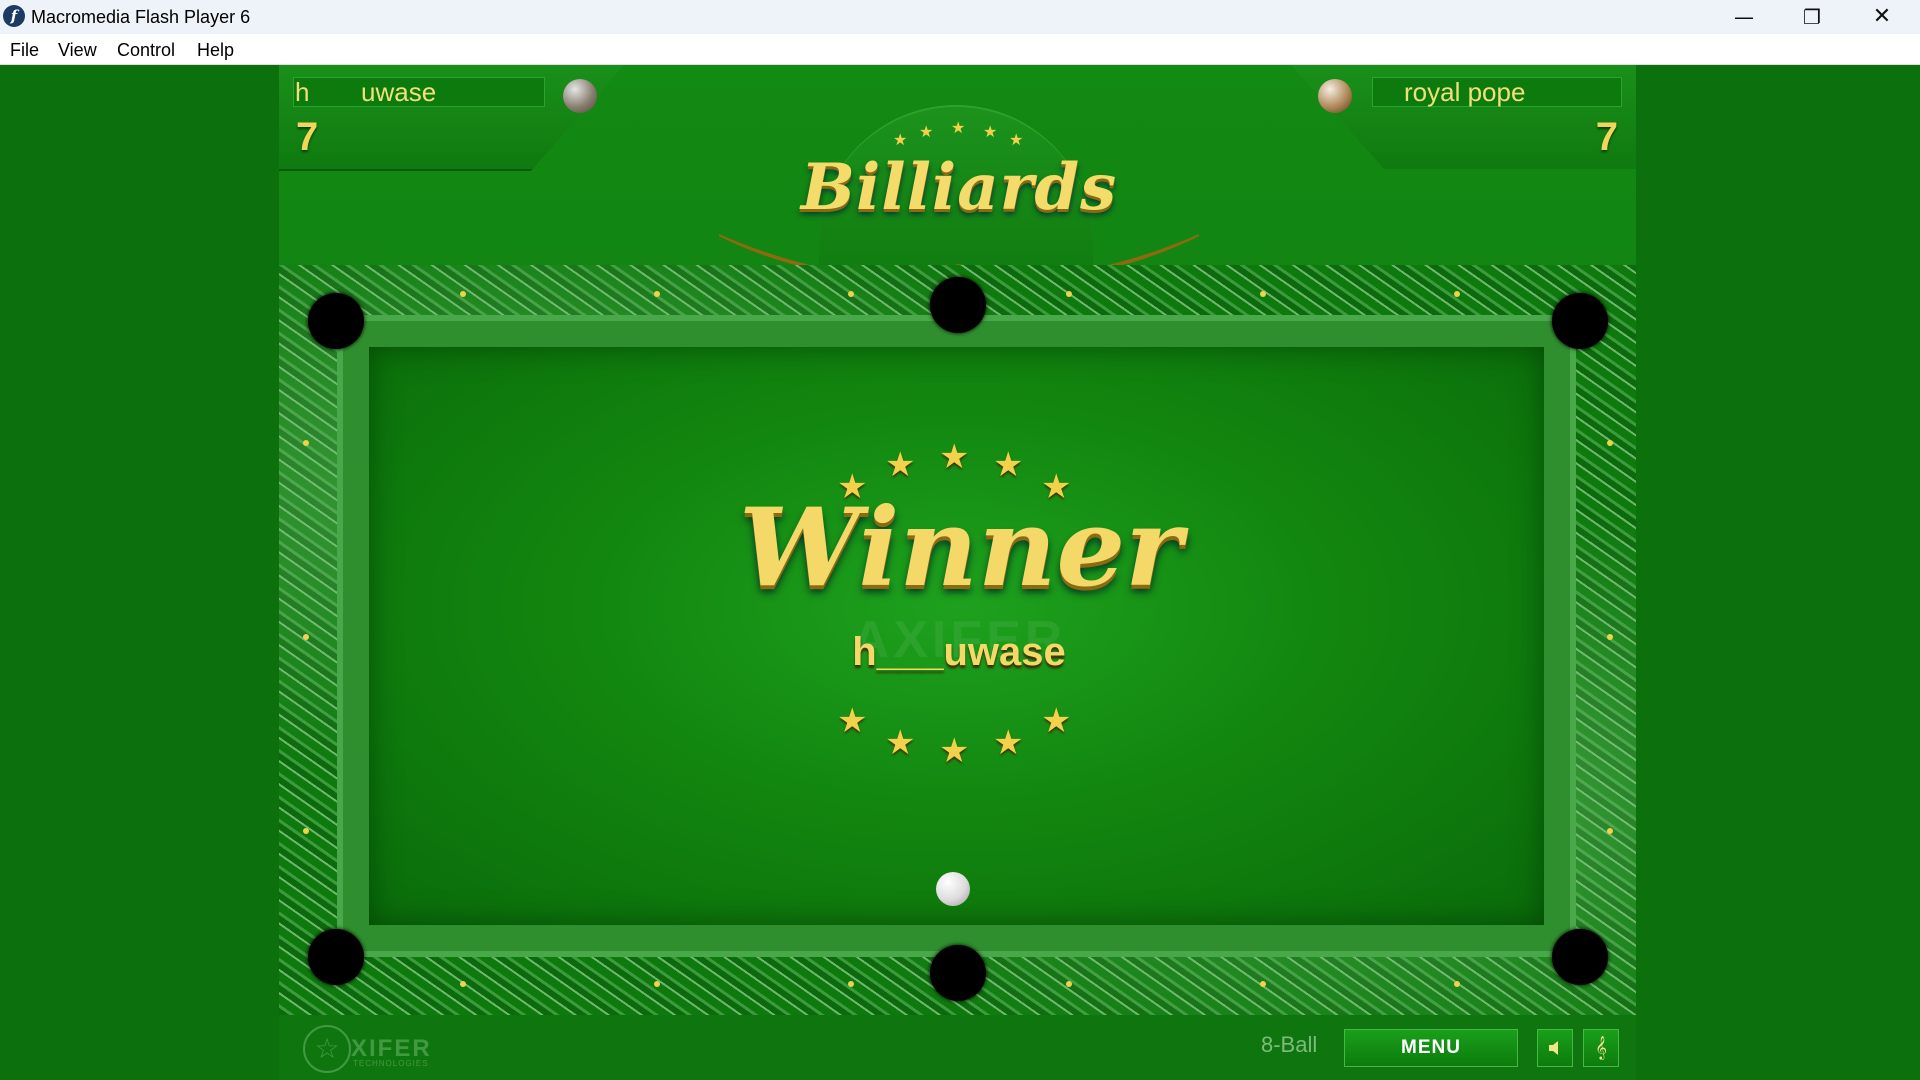  I want to click on winner-title: Winner, so click(961, 548).